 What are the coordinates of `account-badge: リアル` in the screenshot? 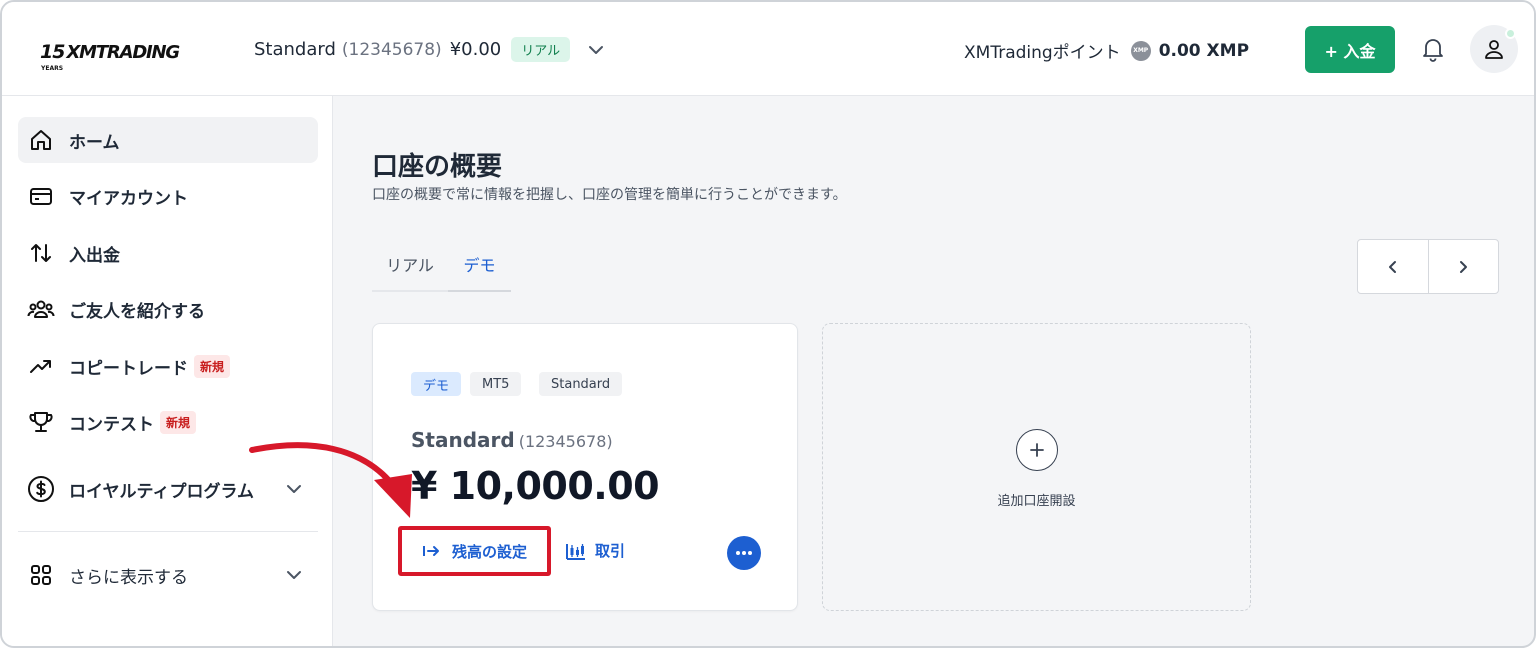 It's located at (541, 49).